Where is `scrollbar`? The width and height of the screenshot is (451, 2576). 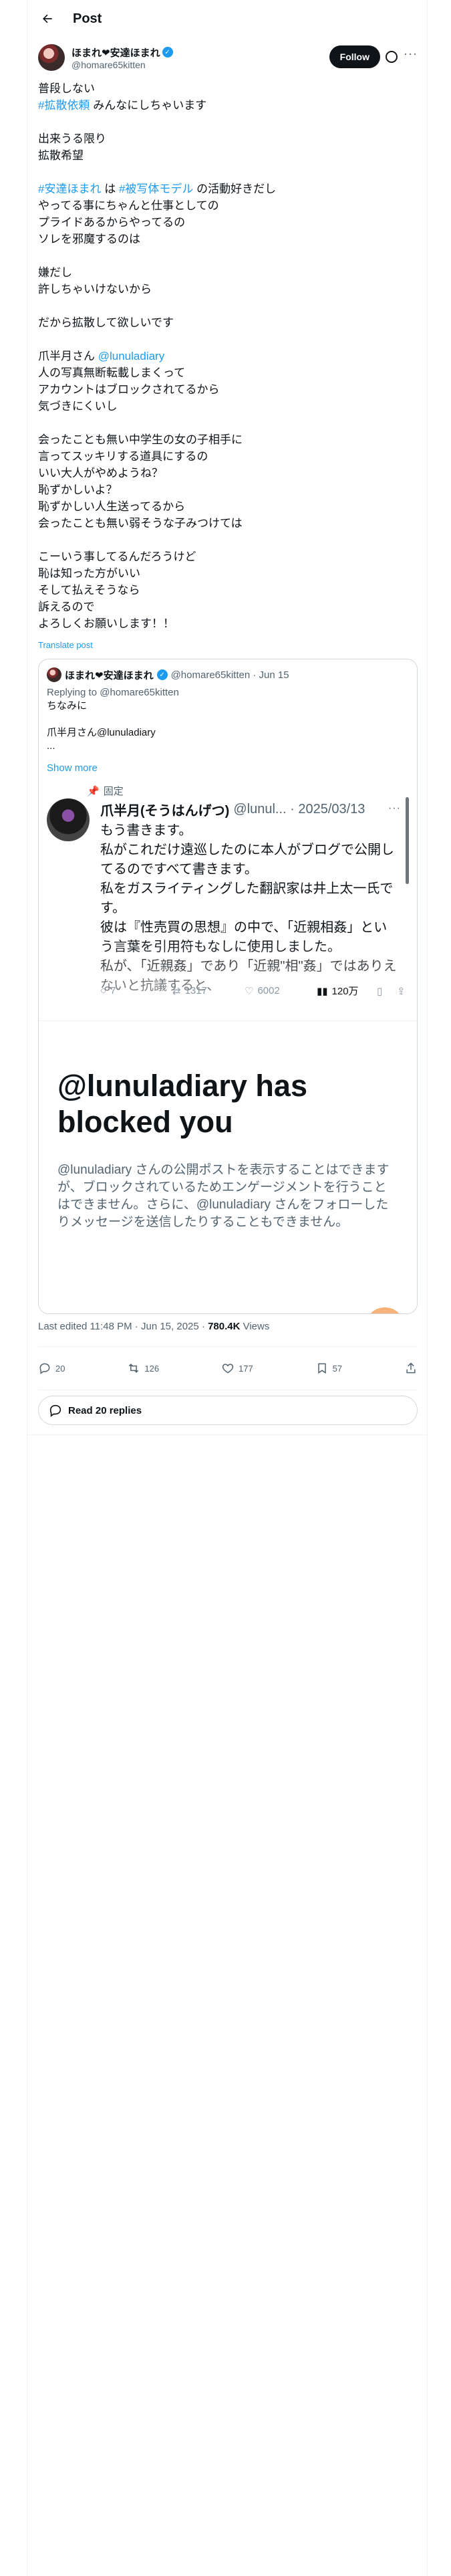 scrollbar is located at coordinates (407, 841).